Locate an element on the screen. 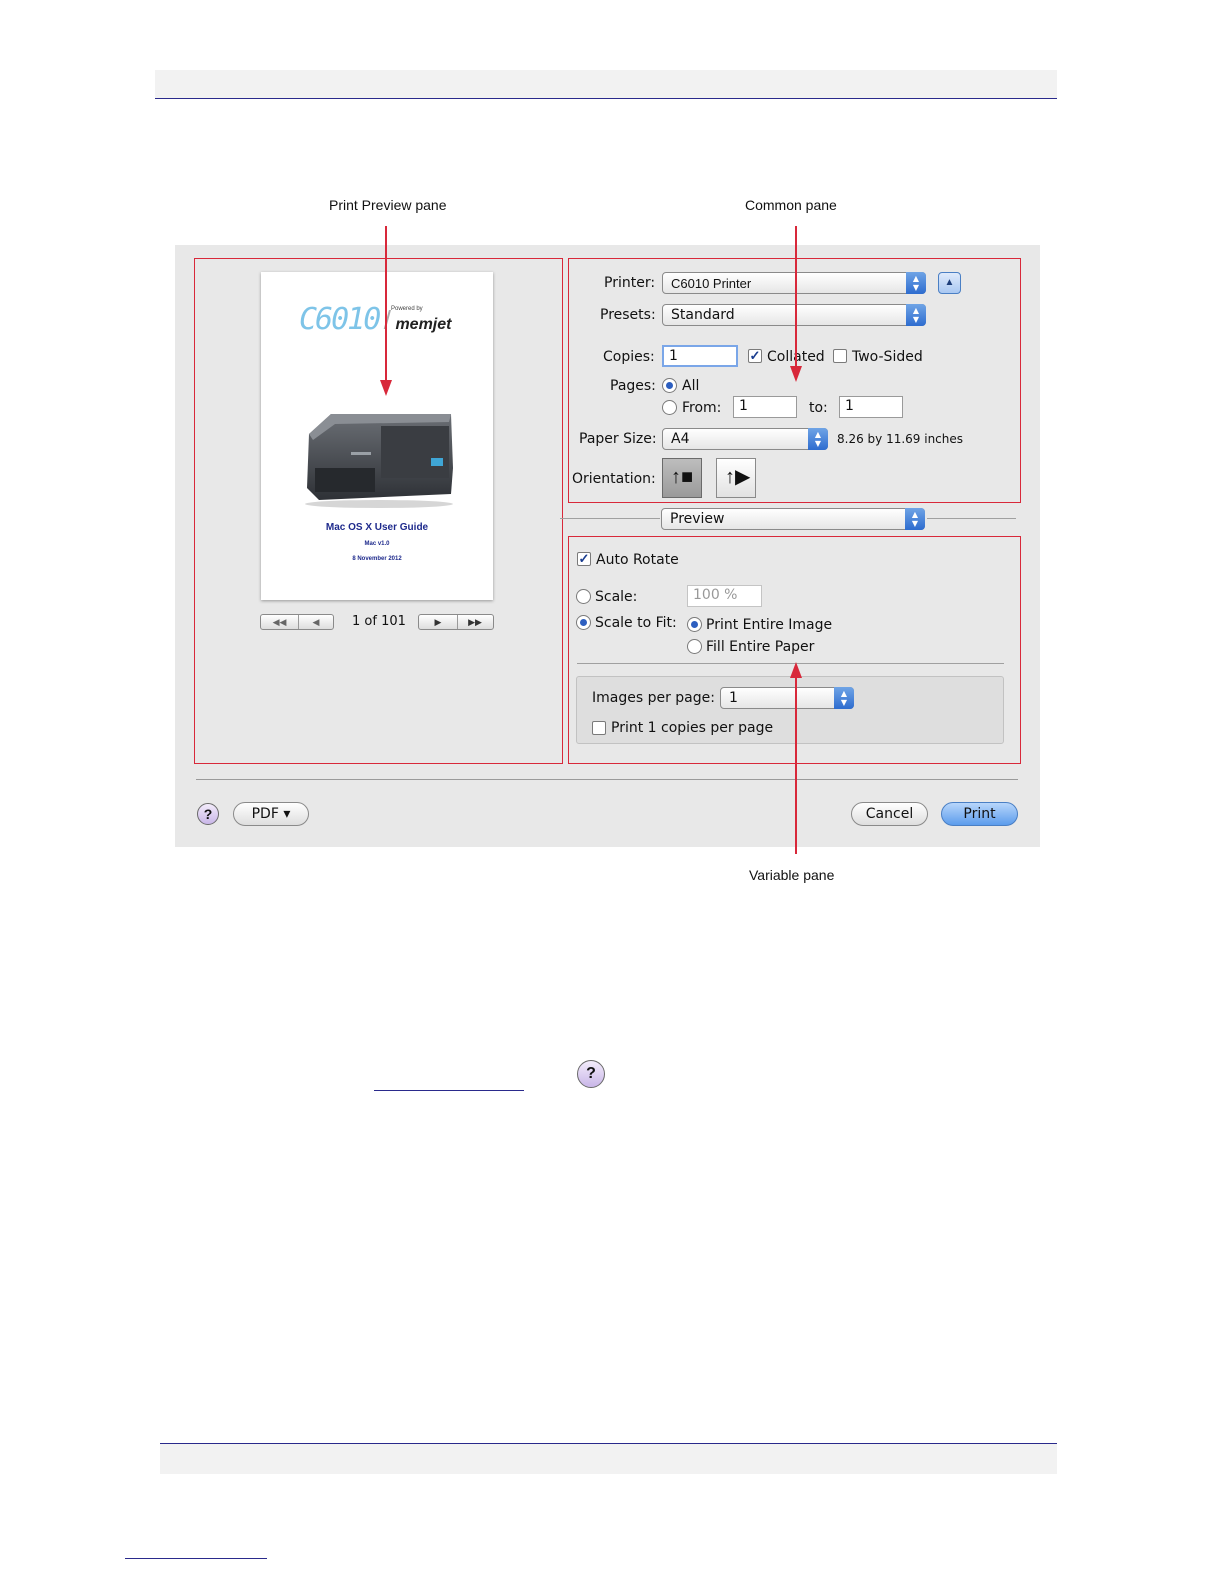  images-per-page-stepper-icon: ▲ ▼ is located at coordinates (844, 698).